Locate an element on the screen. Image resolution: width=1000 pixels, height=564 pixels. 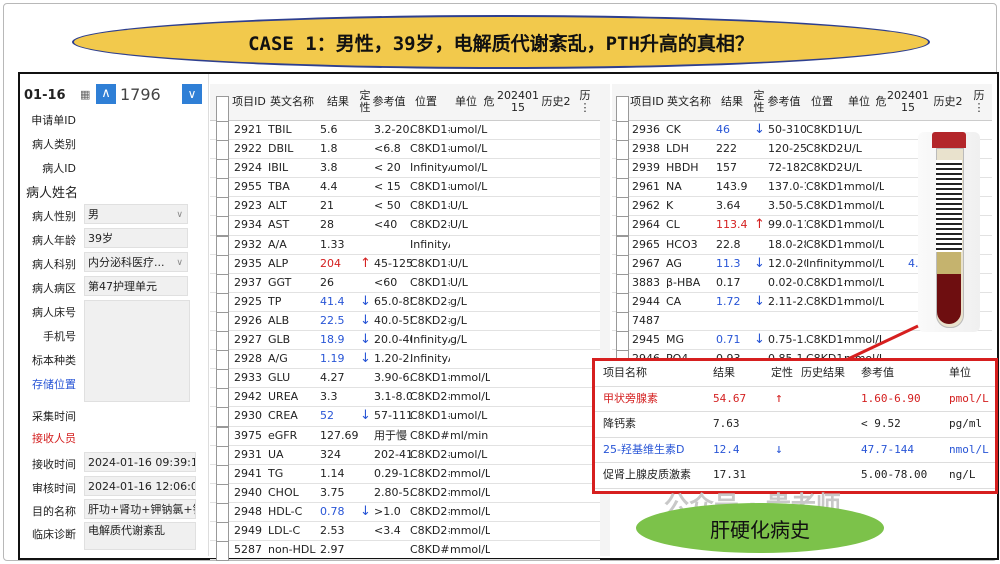
callout-row: 降钙素 7.63 < 9.52 pg/ml is located at coordinates (795, 425).